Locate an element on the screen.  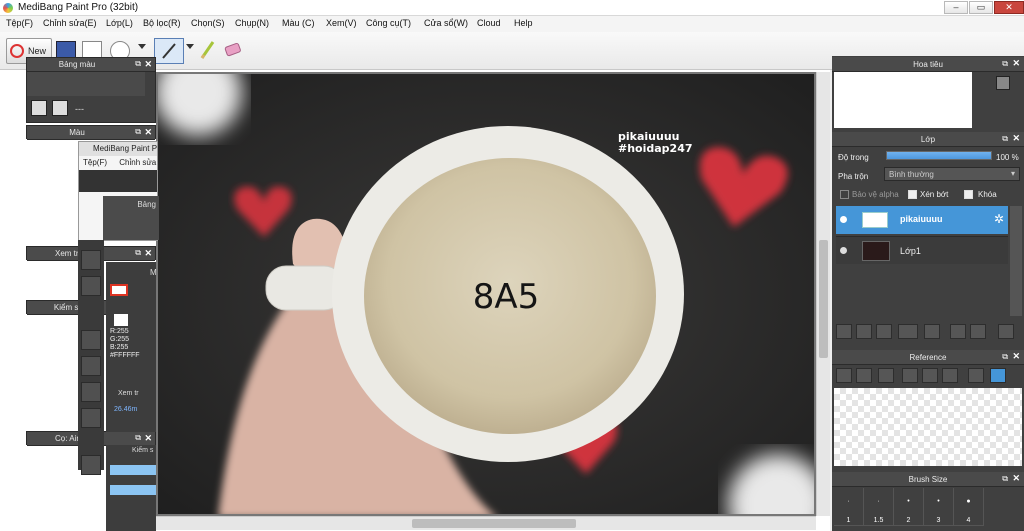
layer-row-selected: pikaiuuuu ✲ is located at coordinates (922, 220).